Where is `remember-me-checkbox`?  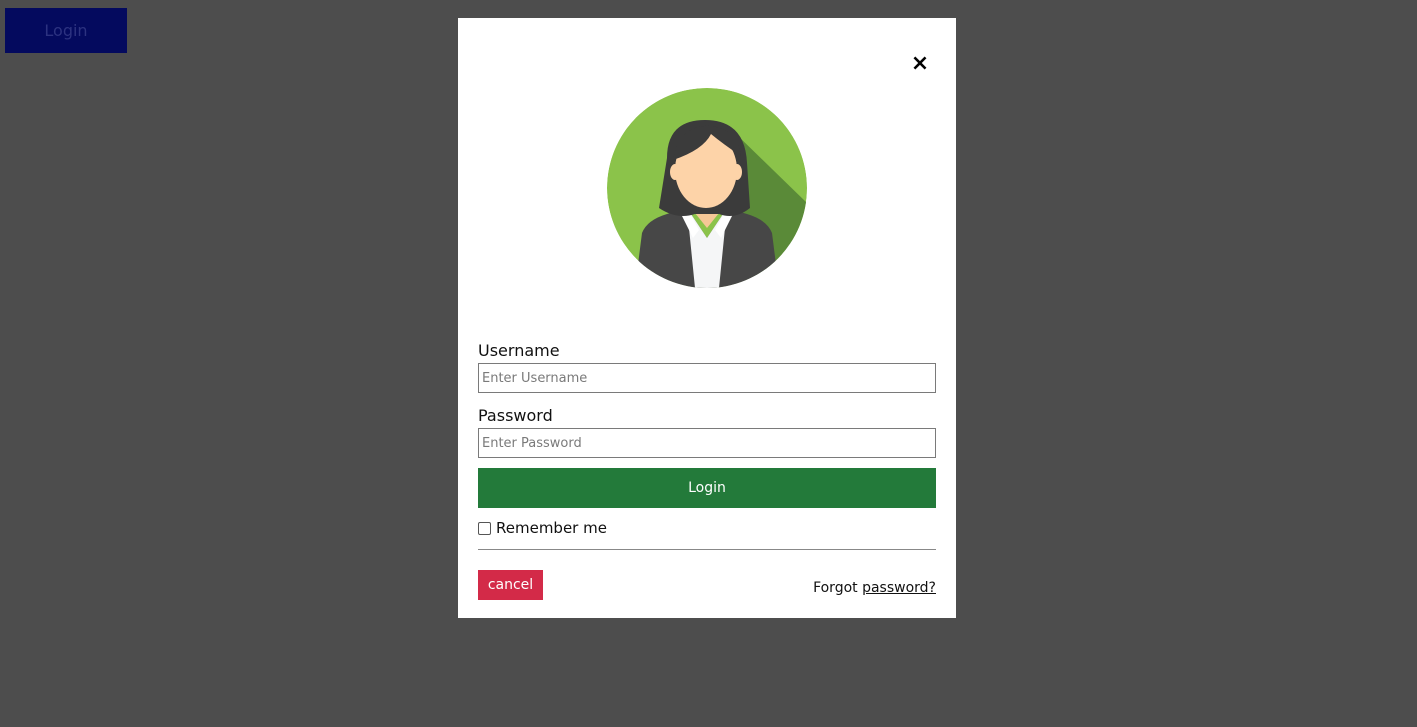
remember-me-checkbox is located at coordinates (484, 528).